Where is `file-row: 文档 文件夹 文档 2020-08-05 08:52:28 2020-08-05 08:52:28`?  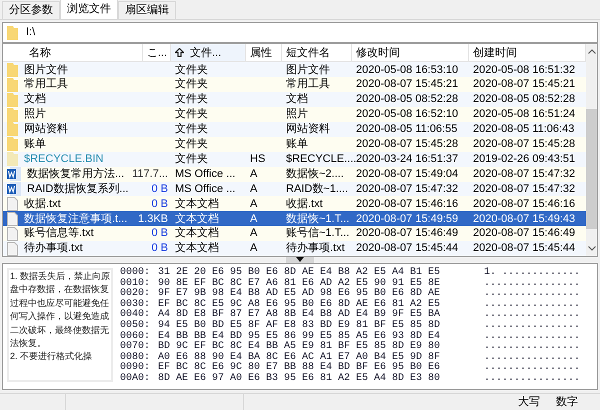 file-row: 文档 文件夹 文档 2020-08-05 08:52:28 2020-08-05 08:52:28 is located at coordinates (294, 100).